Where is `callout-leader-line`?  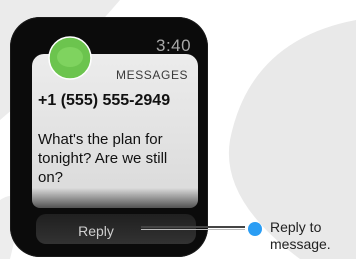
callout-leader-line is located at coordinates (193, 227).